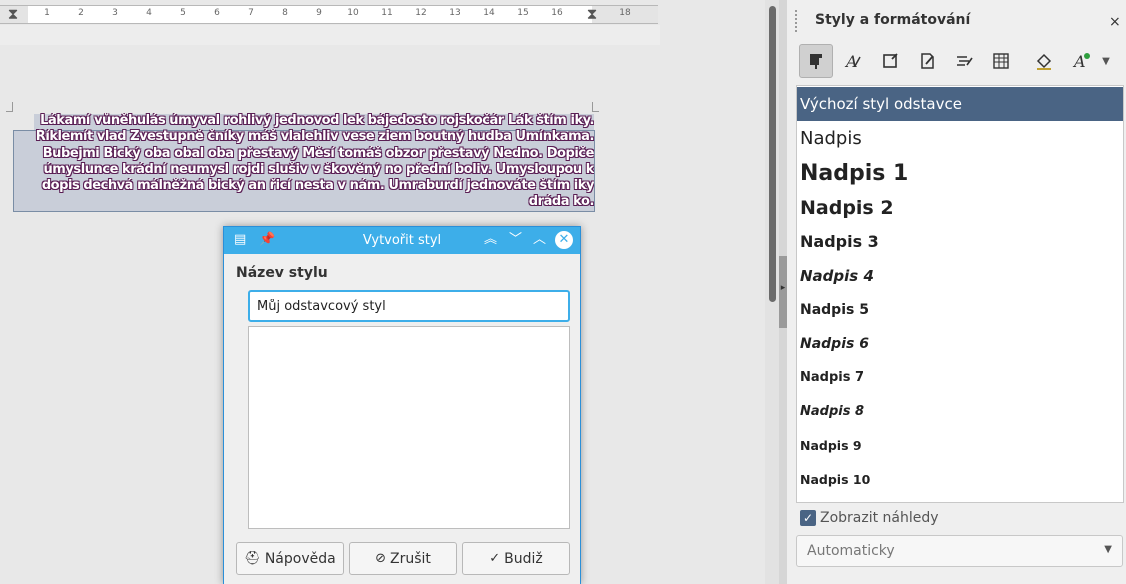  I want to click on style-item-heading-3: Nadpis 3, so click(960, 242).